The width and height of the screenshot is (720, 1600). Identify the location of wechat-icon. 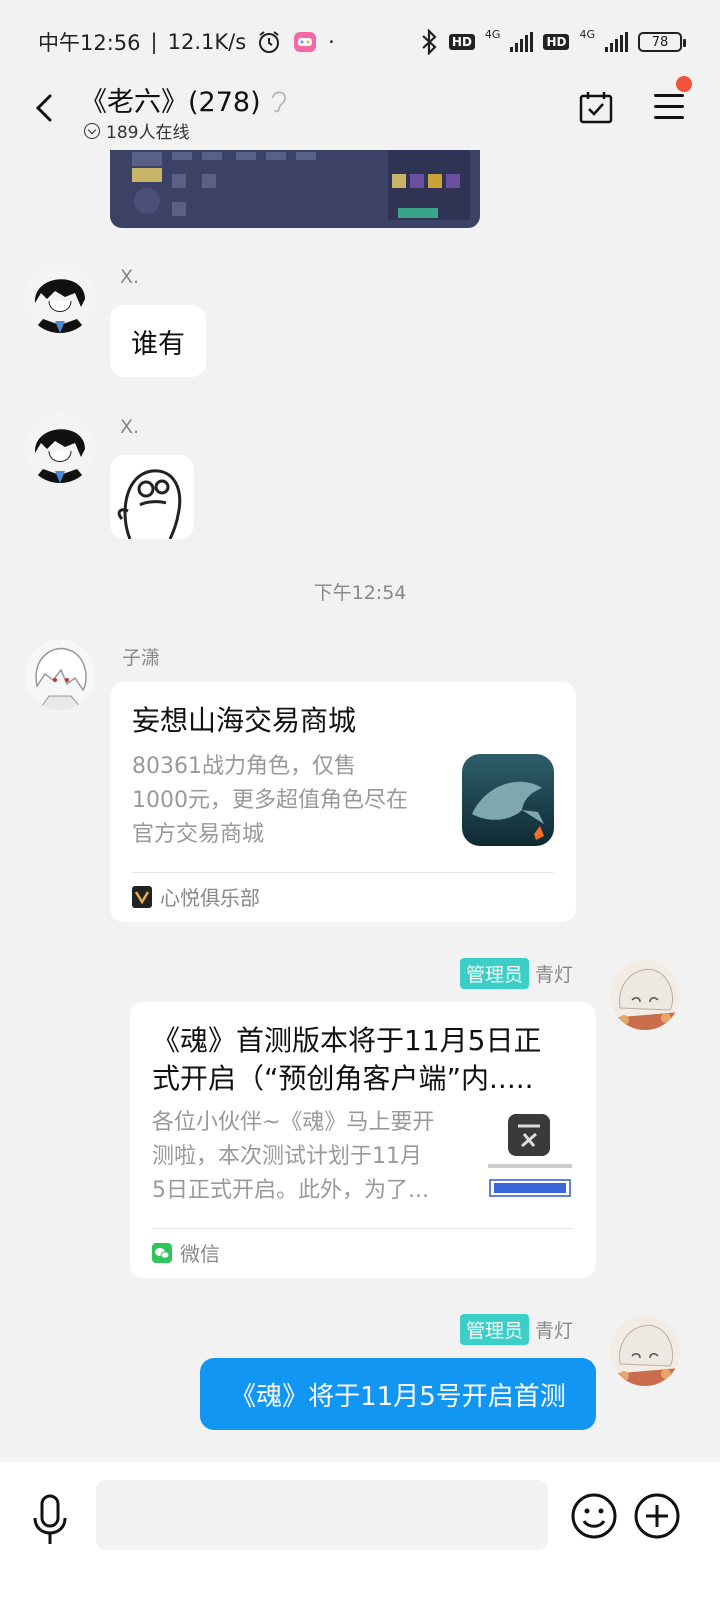
(162, 1252).